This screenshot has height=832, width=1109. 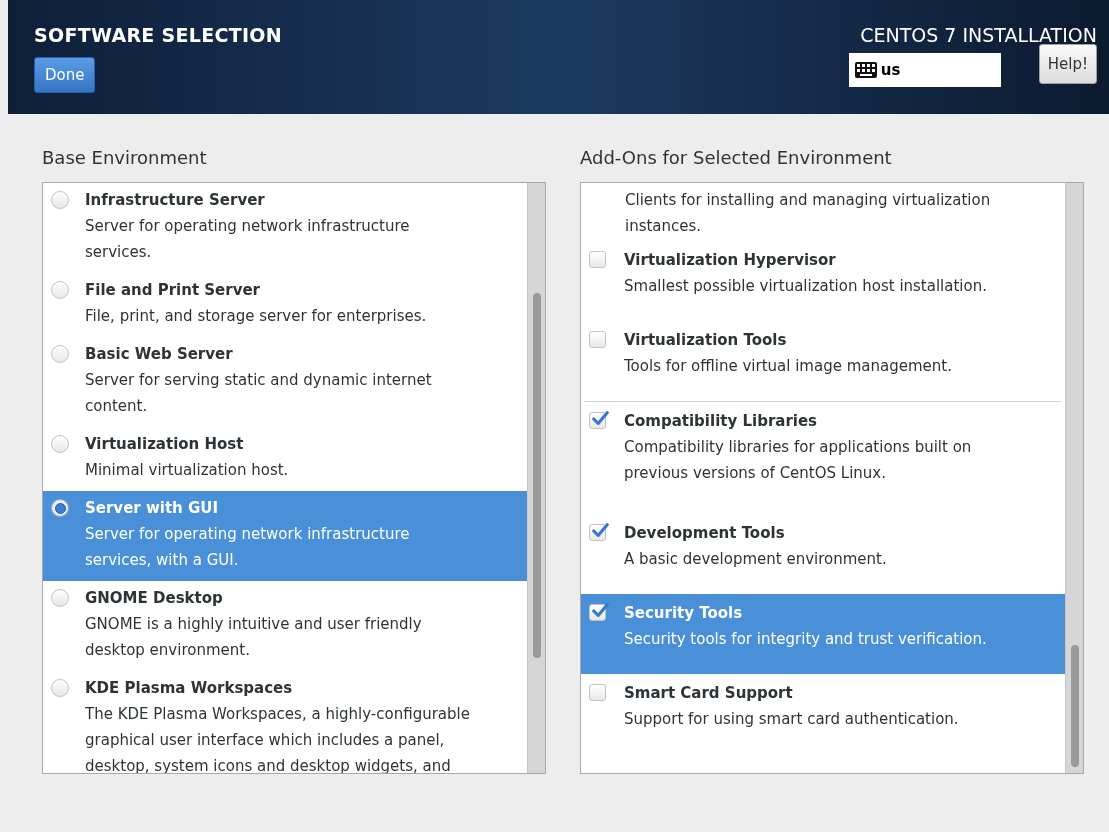 What do you see at coordinates (159, 354) in the screenshot?
I see `option-title: Basic Web Server` at bounding box center [159, 354].